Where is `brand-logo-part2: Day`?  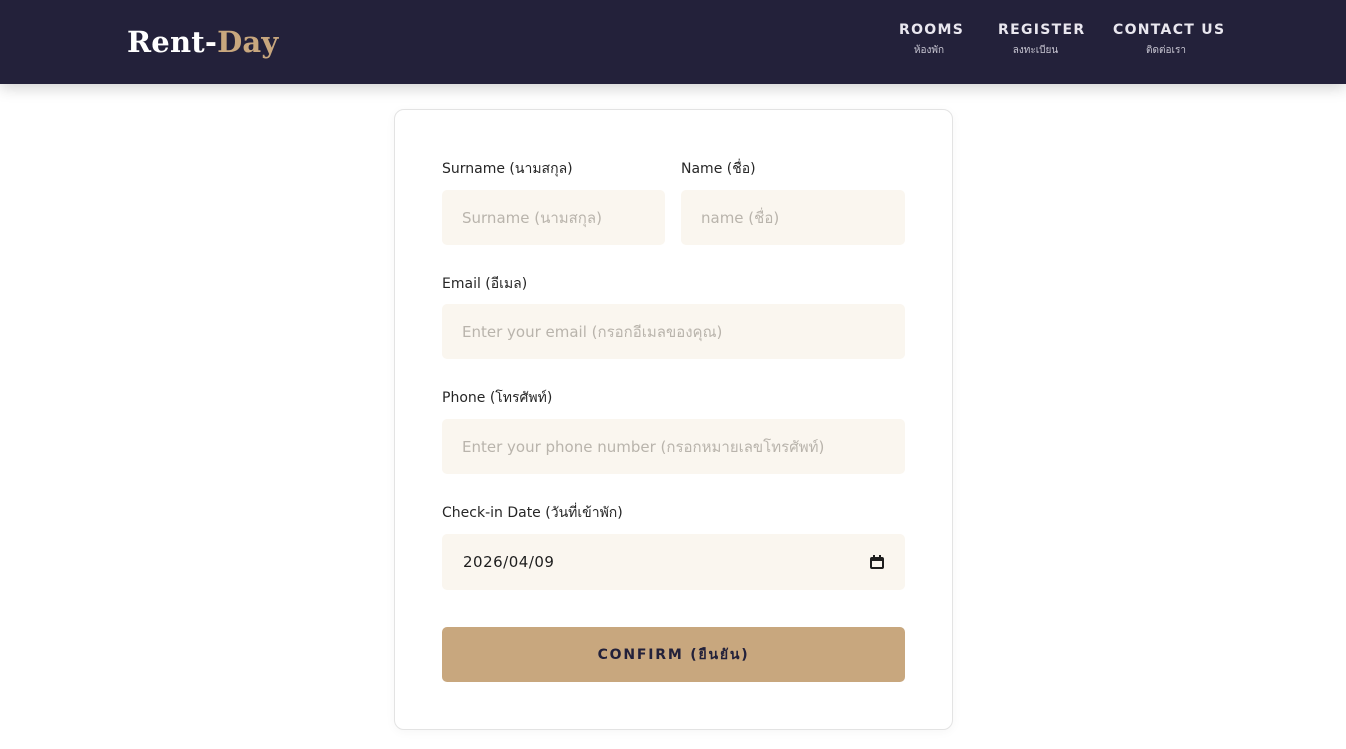
brand-logo-part2: Day is located at coordinates (248, 42).